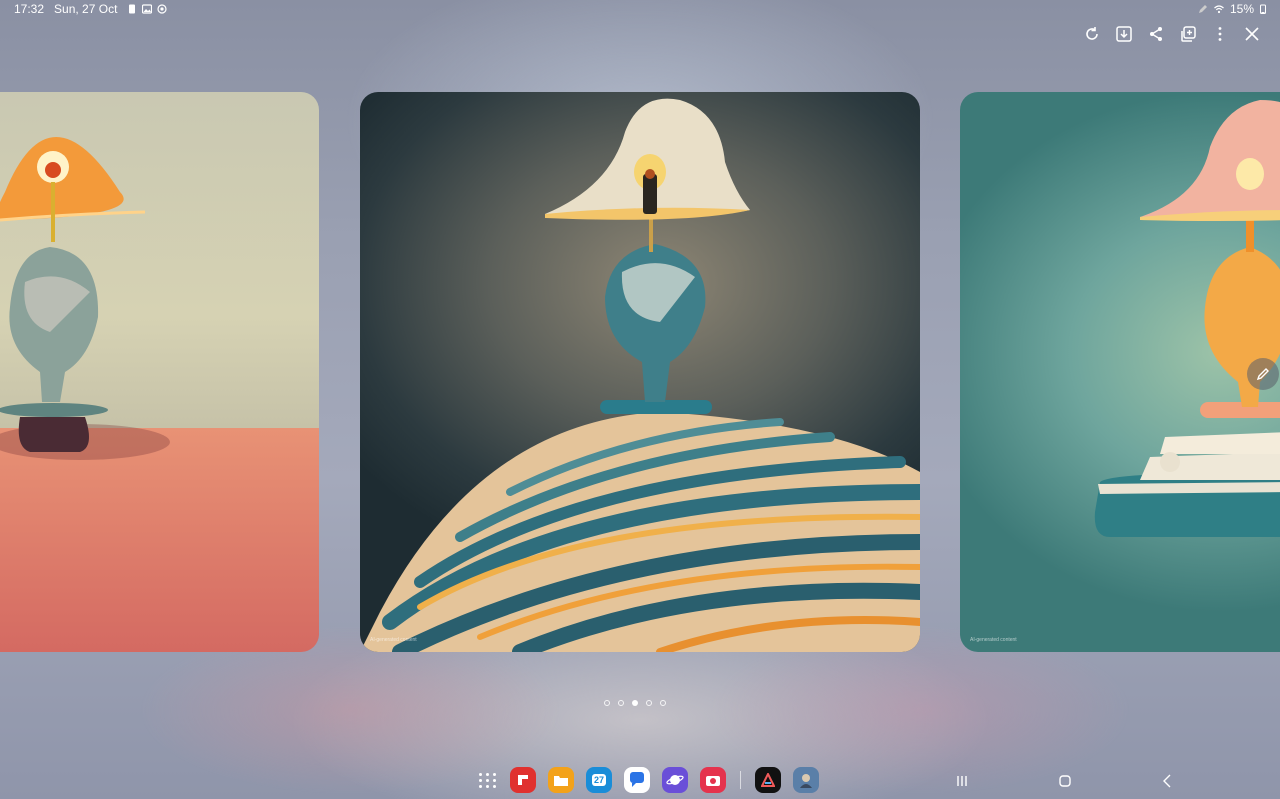 The width and height of the screenshot is (1280, 799). I want to click on internet-app, so click(675, 780).